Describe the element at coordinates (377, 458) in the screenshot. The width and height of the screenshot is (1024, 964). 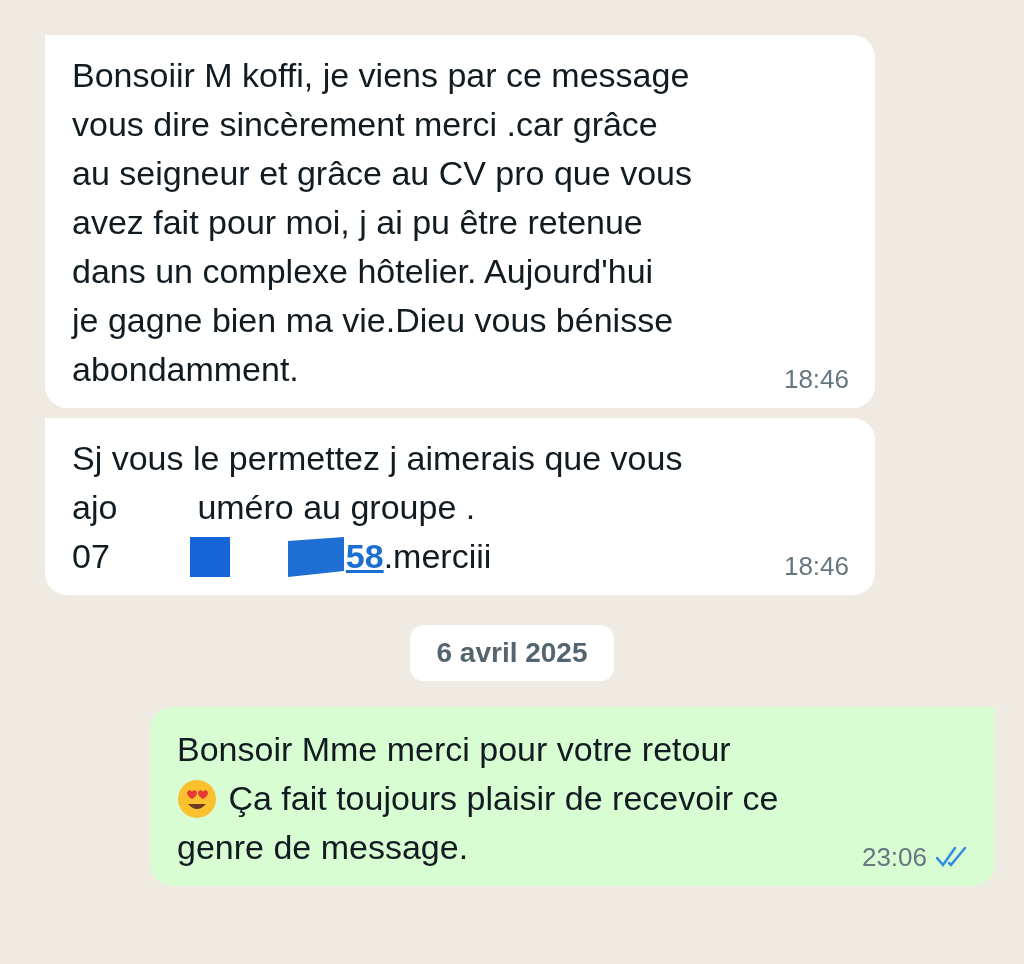
I see `message-text-line: Sj vous le permettez j aimerais que vous` at that location.